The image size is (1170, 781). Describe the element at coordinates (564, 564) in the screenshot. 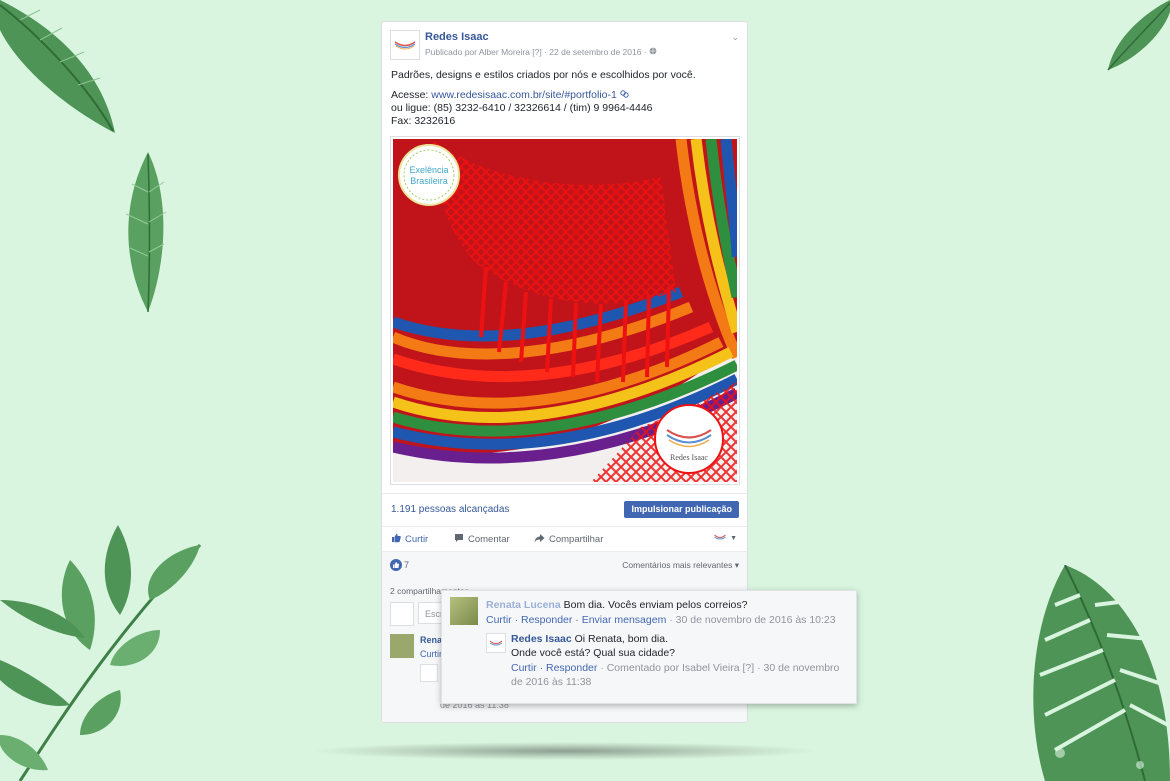

I see `reactions-bar: 7 Comentários mais relevantes ▾` at that location.